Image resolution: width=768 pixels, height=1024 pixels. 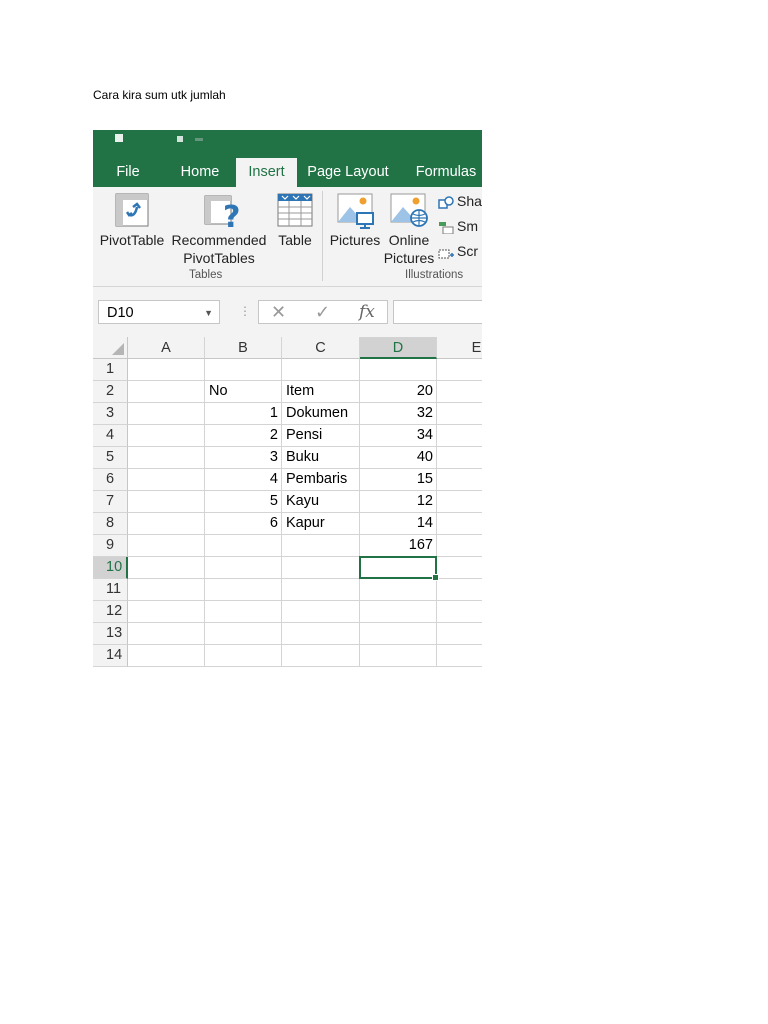 I want to click on cell-b6: 4, so click(x=243, y=480).